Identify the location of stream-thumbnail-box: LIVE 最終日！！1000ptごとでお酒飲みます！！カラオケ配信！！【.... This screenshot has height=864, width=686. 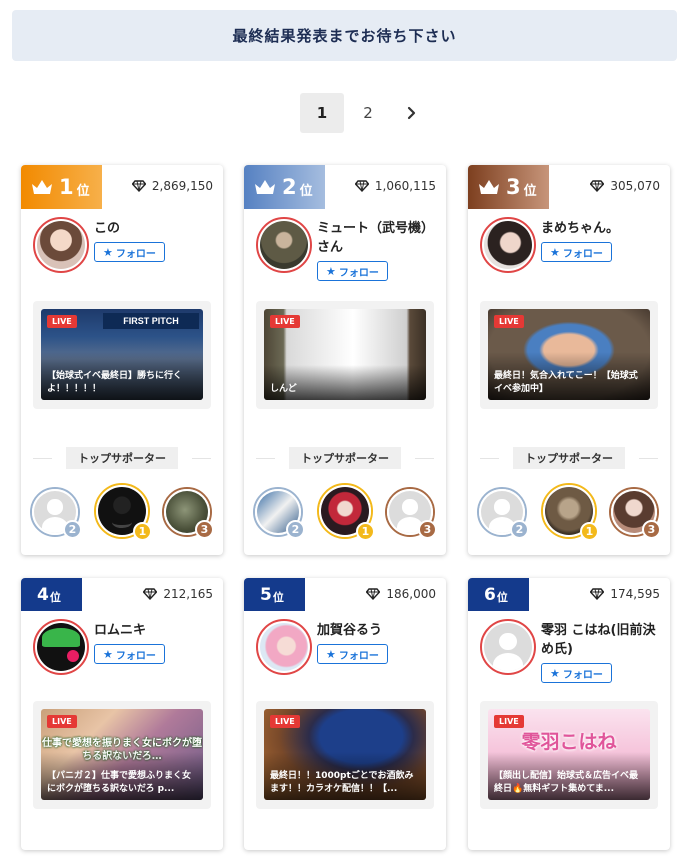
(345, 755).